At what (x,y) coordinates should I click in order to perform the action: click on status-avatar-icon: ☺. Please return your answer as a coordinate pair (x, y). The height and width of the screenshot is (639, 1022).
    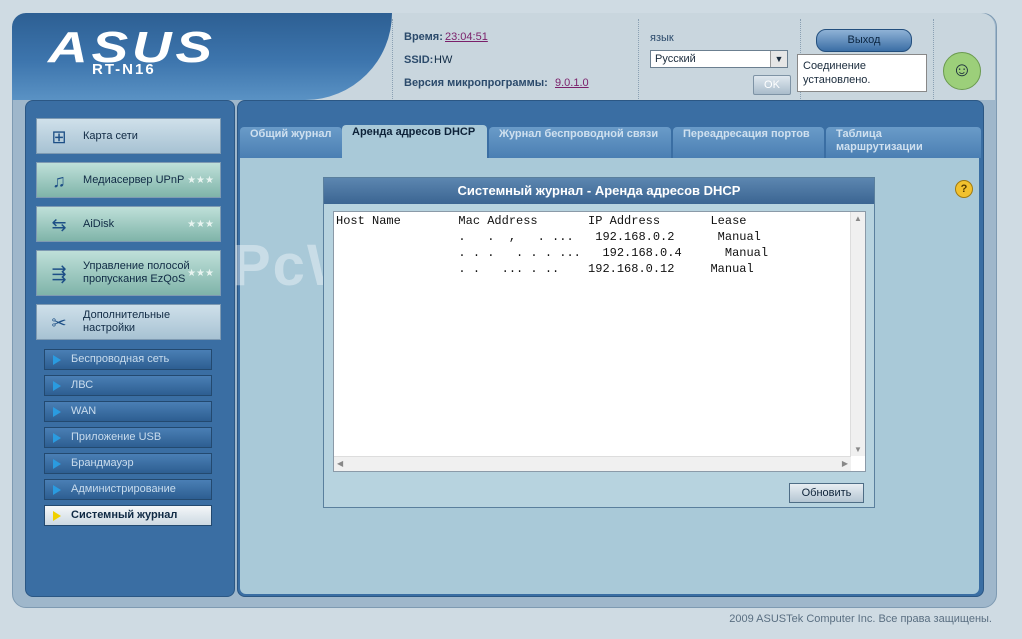
    Looking at the image, I should click on (962, 71).